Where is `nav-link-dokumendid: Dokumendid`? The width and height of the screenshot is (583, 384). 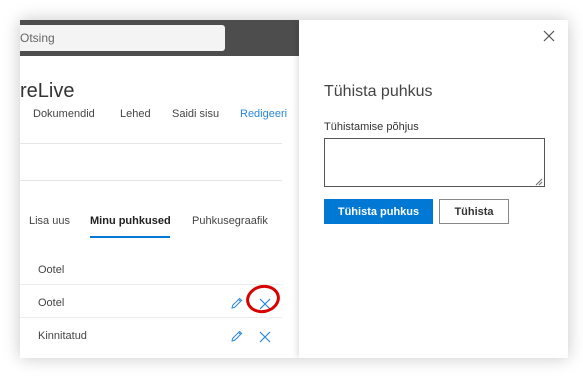 nav-link-dokumendid: Dokumendid is located at coordinates (64, 114).